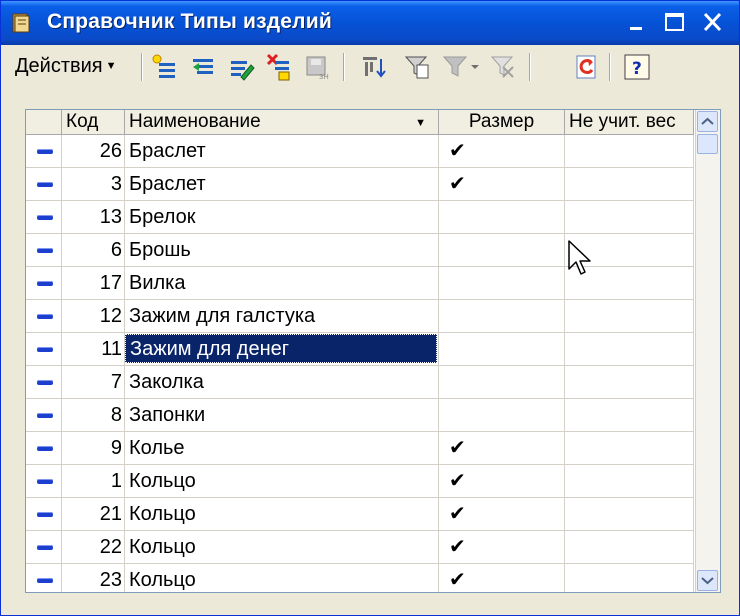 The width and height of the screenshot is (740, 616). I want to click on actions-menu-button: Действия ▼, so click(66, 66).